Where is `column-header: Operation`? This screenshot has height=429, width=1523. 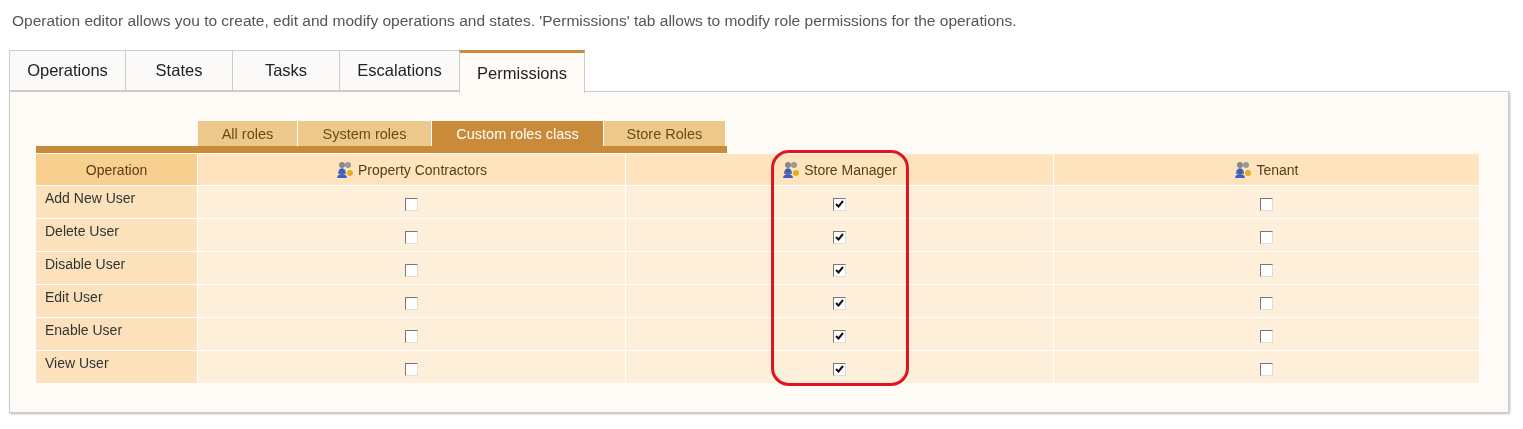 column-header: Operation is located at coordinates (117, 170).